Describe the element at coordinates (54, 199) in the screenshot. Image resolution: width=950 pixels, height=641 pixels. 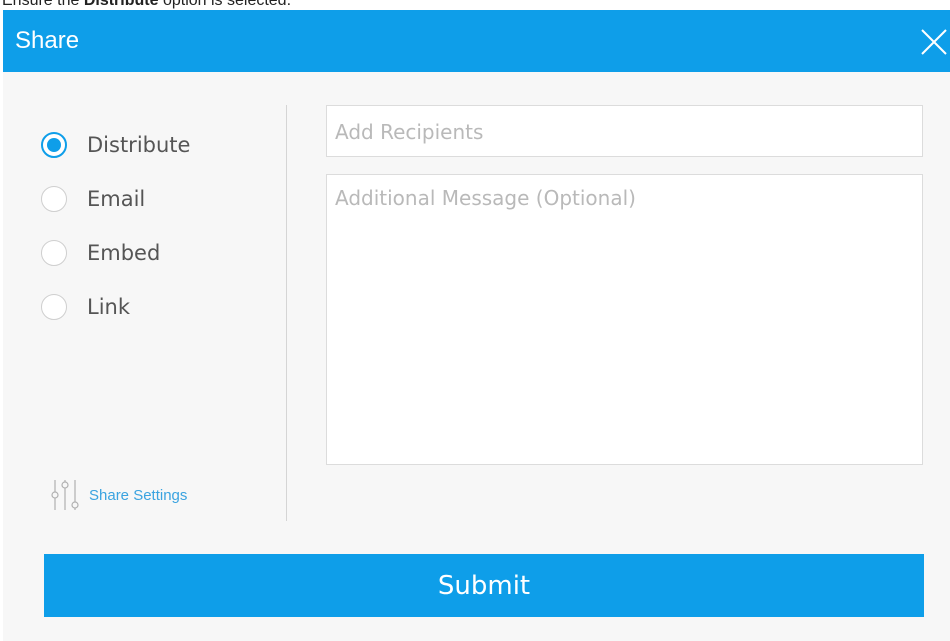
I see `email-radio` at that location.